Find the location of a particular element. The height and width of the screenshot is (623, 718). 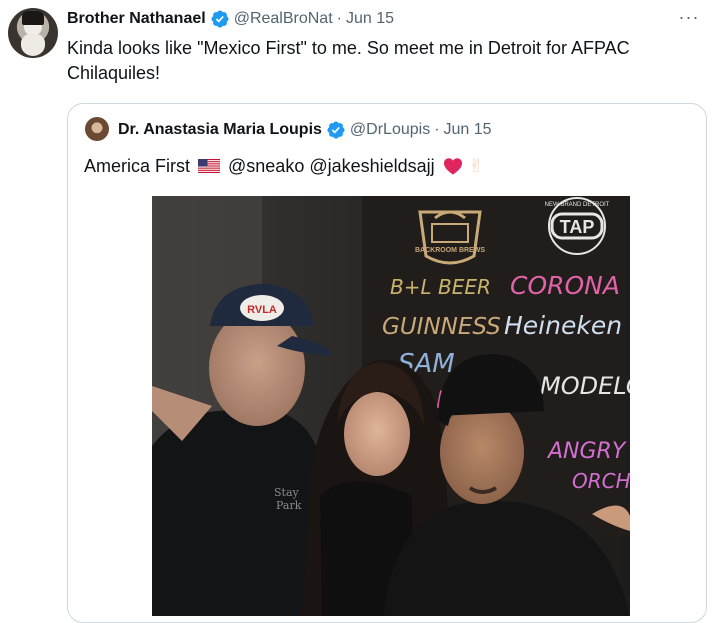

red-heart-icon is located at coordinates (452, 166).